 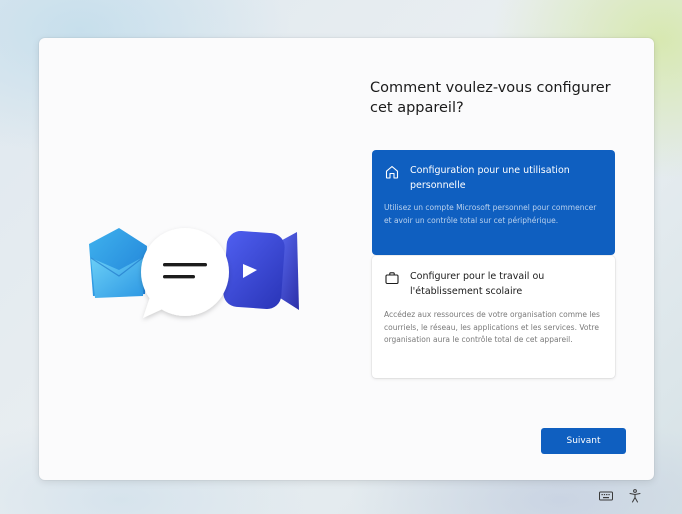 I want to click on setup-illustration, so click(x=194, y=273).